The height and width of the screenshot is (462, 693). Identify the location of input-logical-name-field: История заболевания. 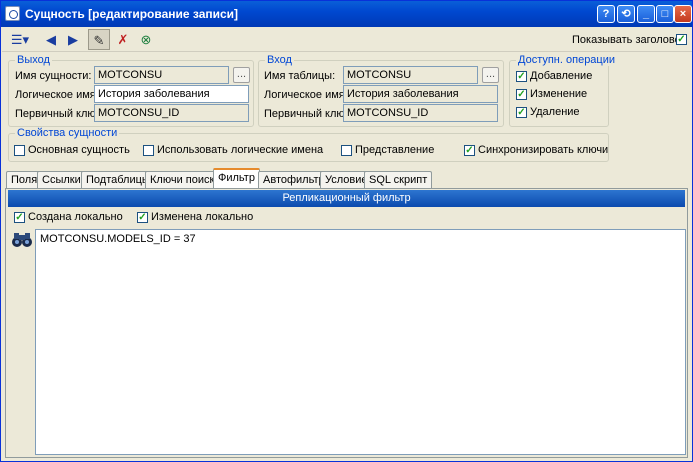
(420, 94).